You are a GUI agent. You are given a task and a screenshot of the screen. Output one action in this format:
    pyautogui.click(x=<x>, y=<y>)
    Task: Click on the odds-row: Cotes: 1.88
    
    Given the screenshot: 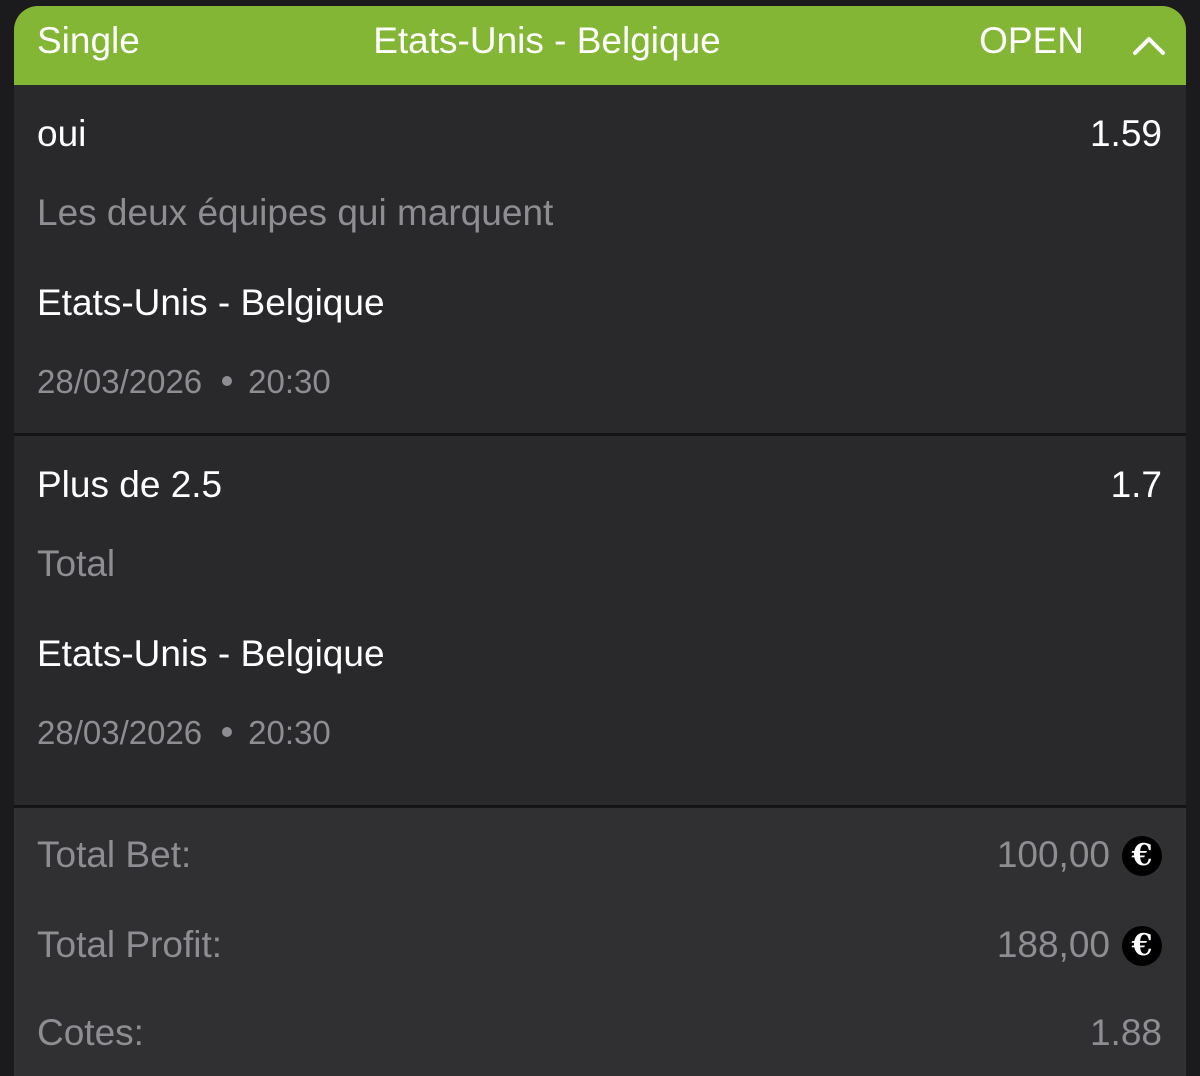 What is the action you would take?
    pyautogui.click(x=600, y=1019)
    